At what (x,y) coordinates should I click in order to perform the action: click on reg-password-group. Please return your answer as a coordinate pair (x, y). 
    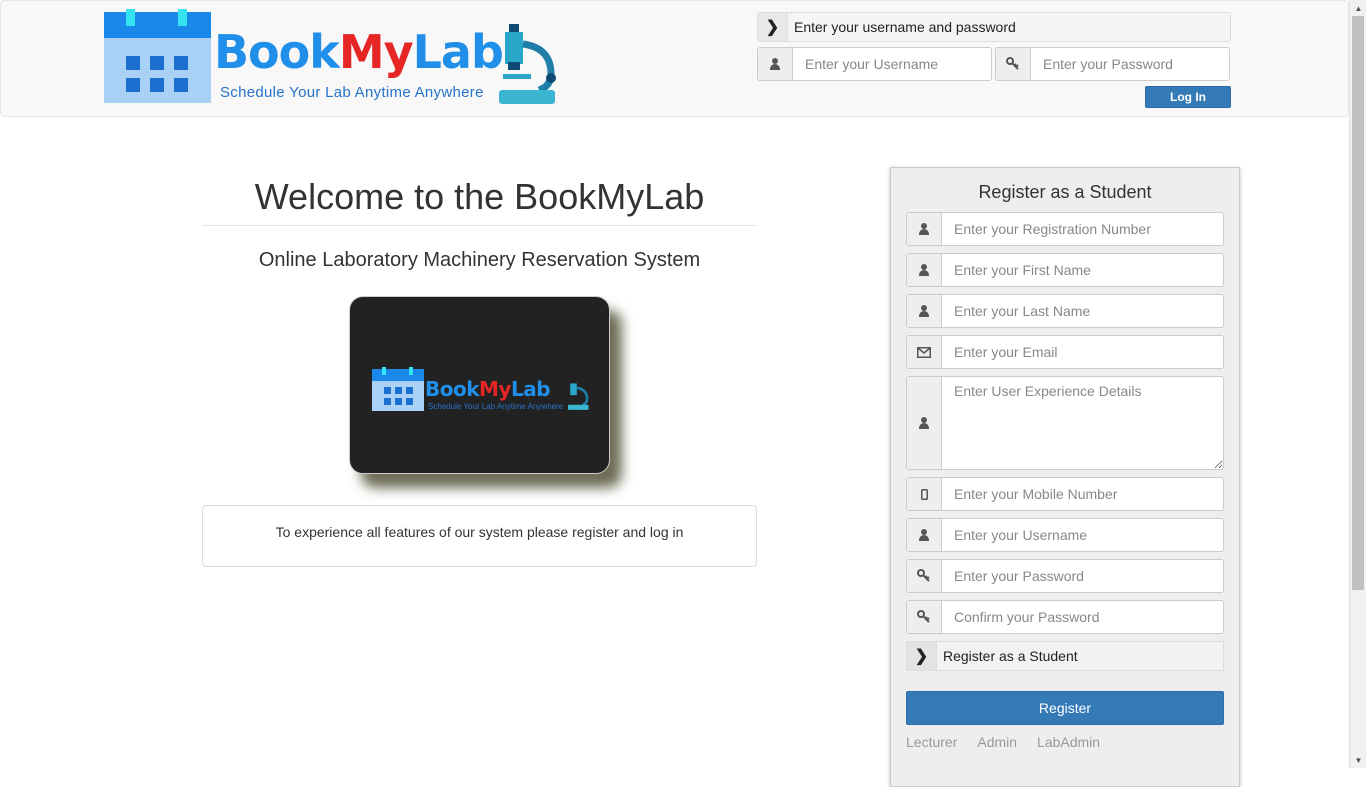
    Looking at the image, I should click on (1065, 576).